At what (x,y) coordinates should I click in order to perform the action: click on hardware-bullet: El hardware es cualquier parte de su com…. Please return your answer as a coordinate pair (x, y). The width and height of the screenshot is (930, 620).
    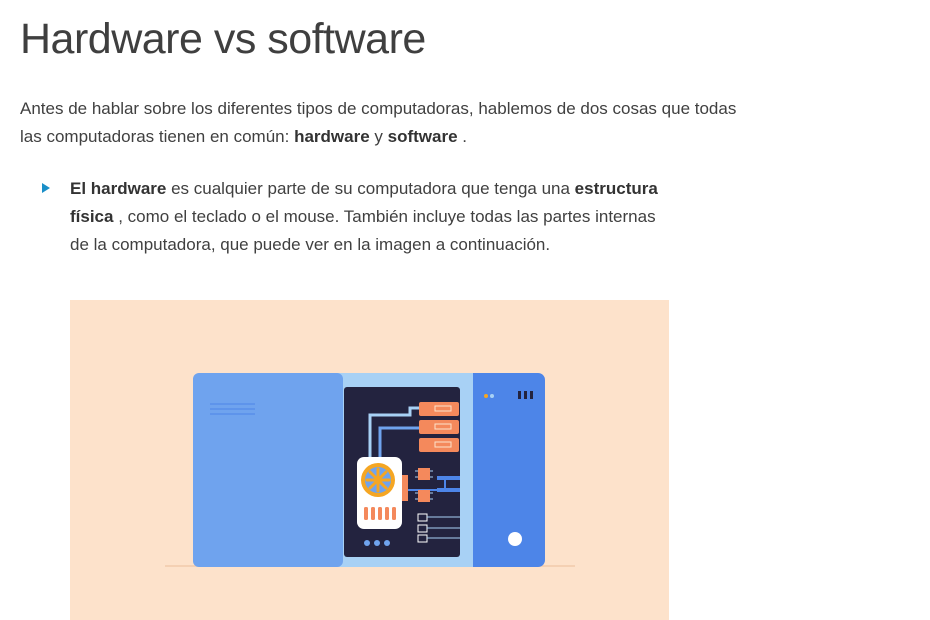
    Looking at the image, I should click on (370, 217).